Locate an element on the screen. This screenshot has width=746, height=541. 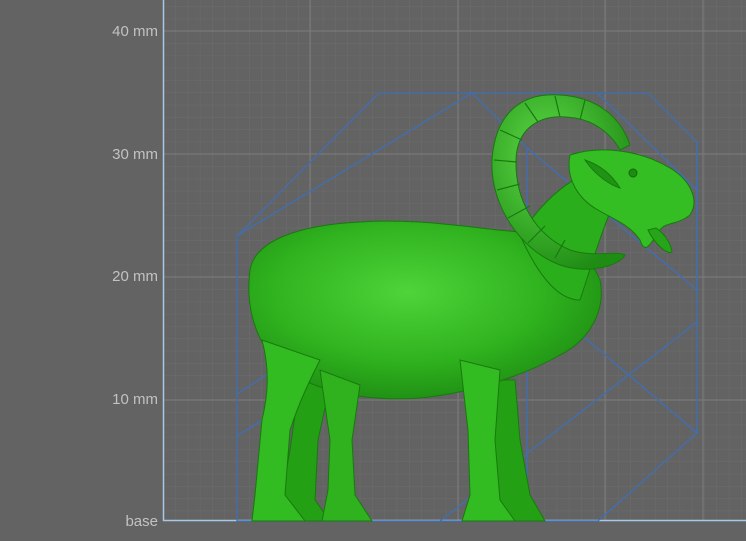
ruler-label-base: base is located at coordinates (141, 521).